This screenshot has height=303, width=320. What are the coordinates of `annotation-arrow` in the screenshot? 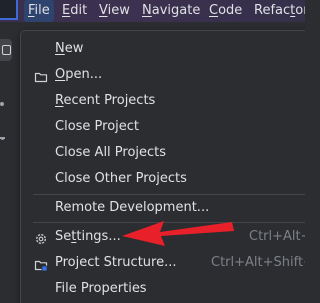 It's located at (178, 233).